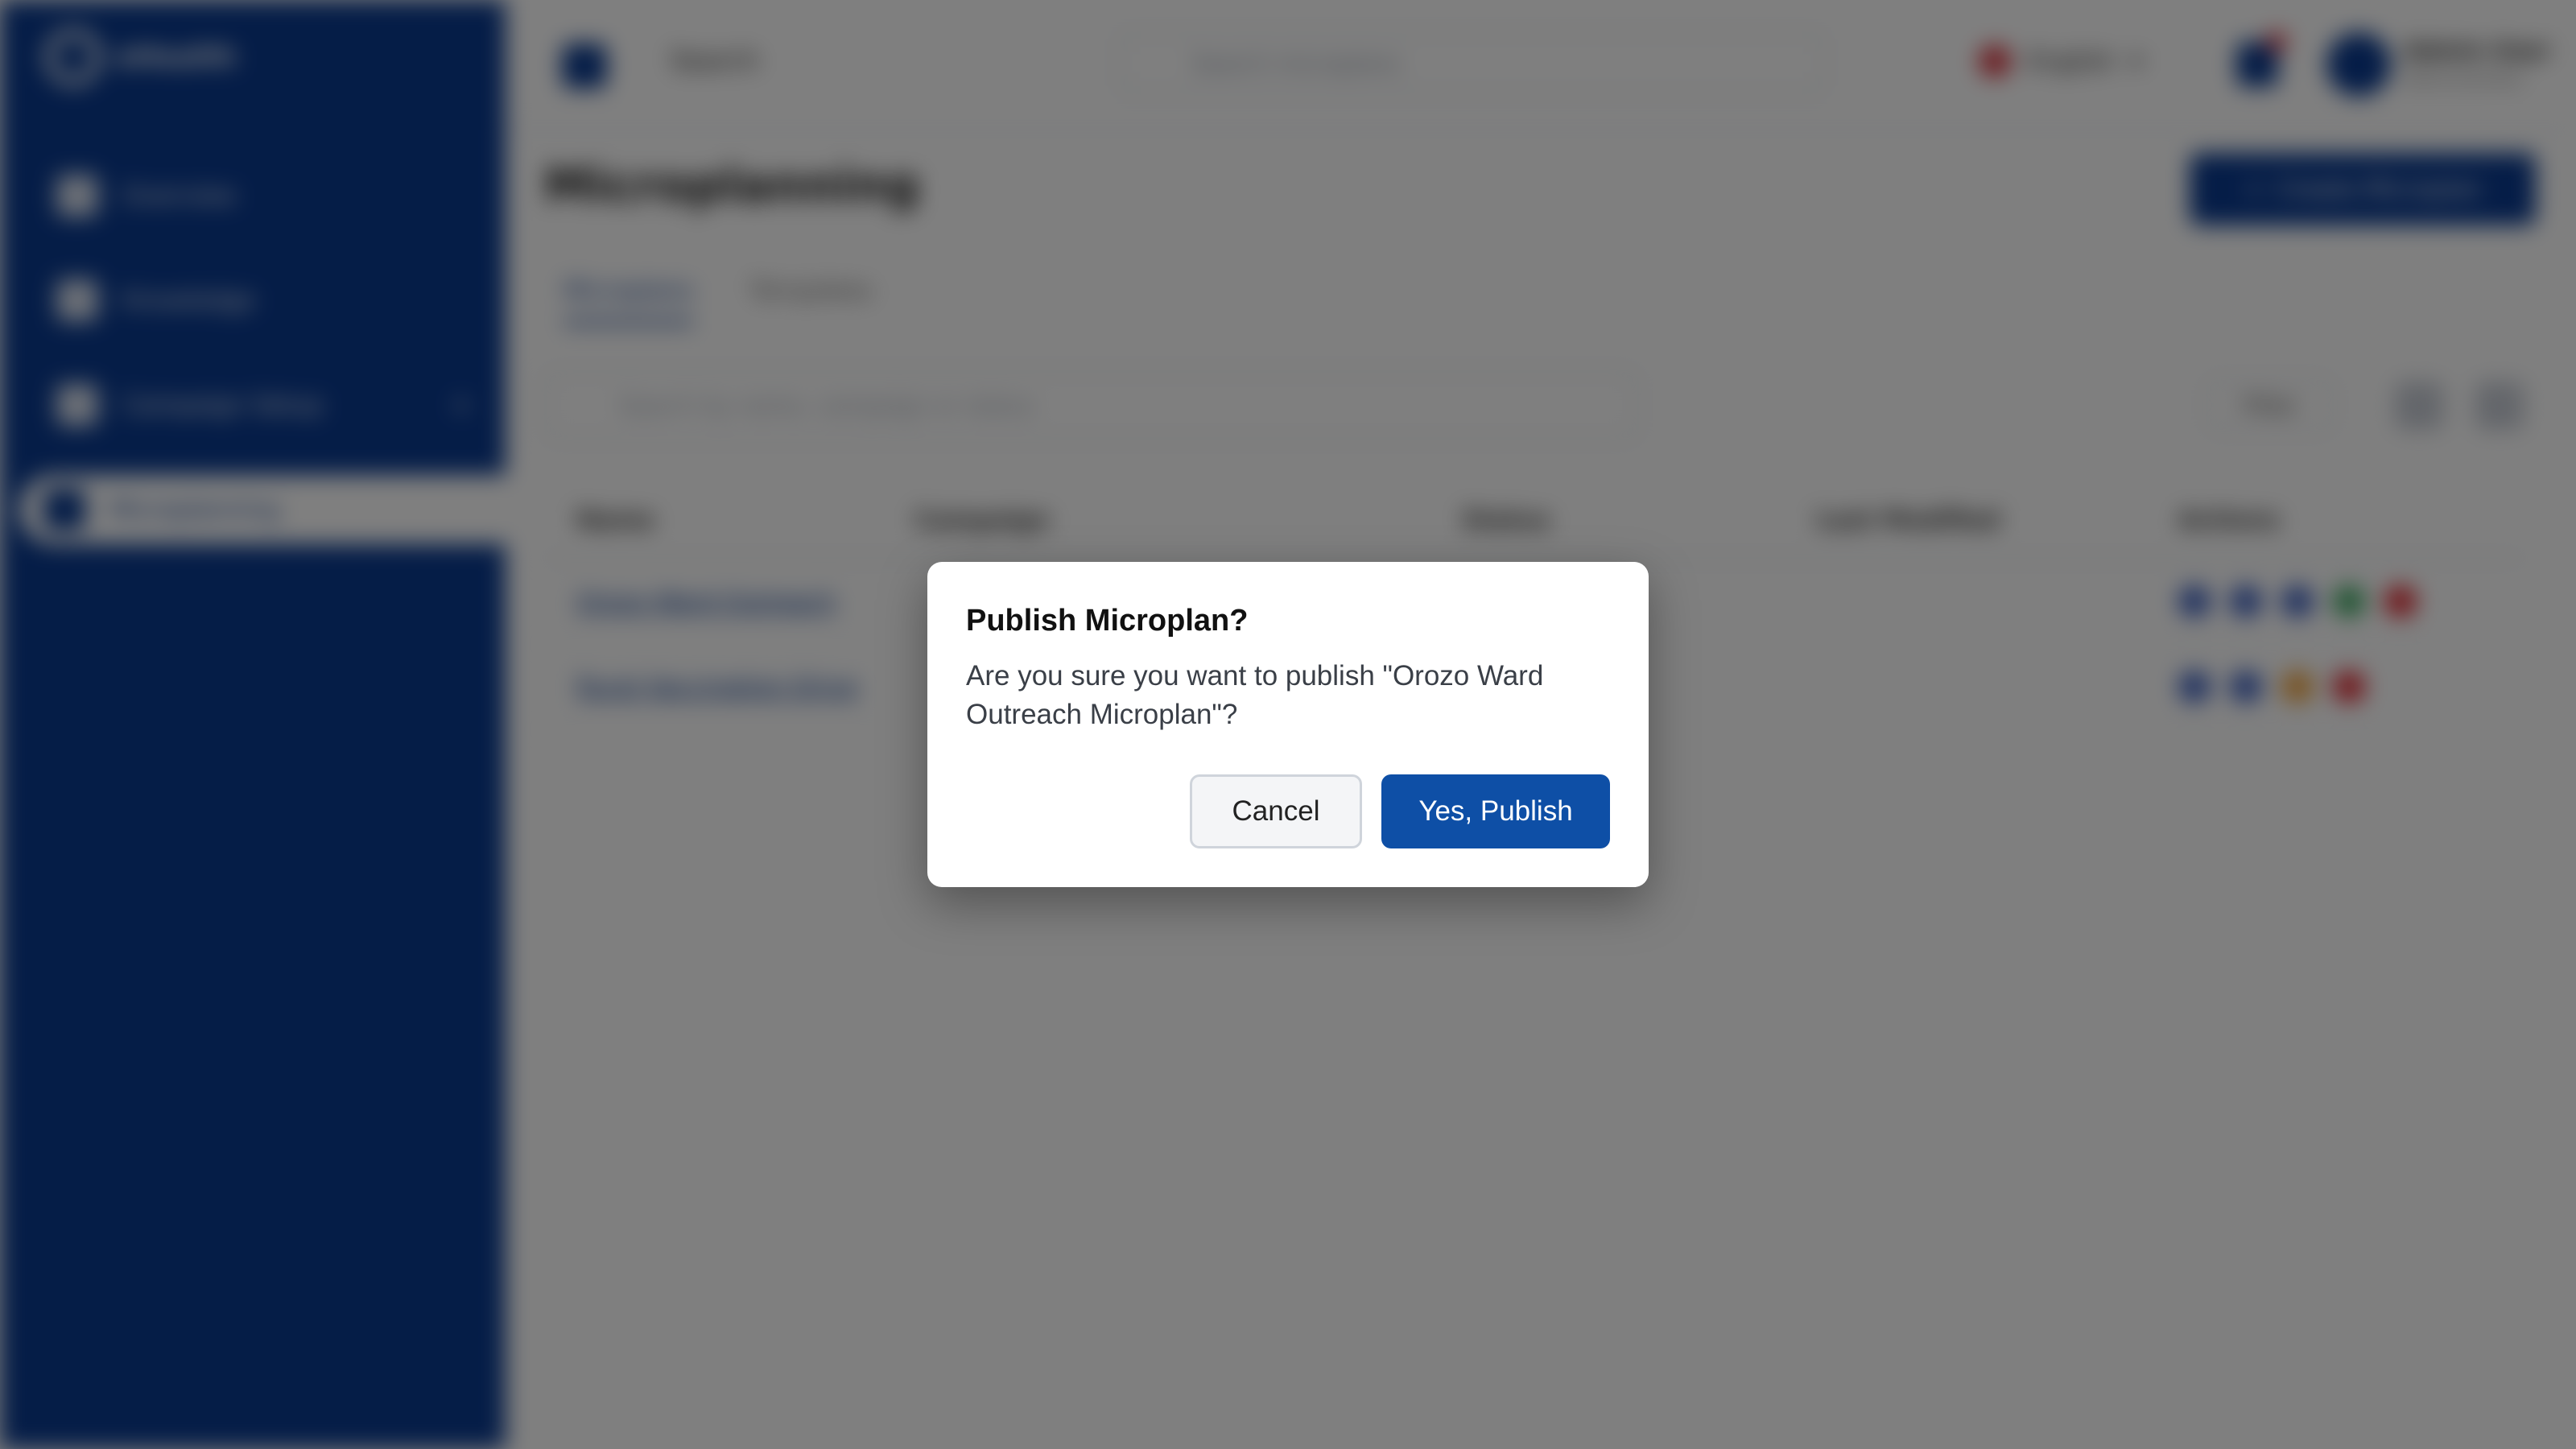  I want to click on dialog-actions: Cancel Yes, Publish, so click(1400, 811).